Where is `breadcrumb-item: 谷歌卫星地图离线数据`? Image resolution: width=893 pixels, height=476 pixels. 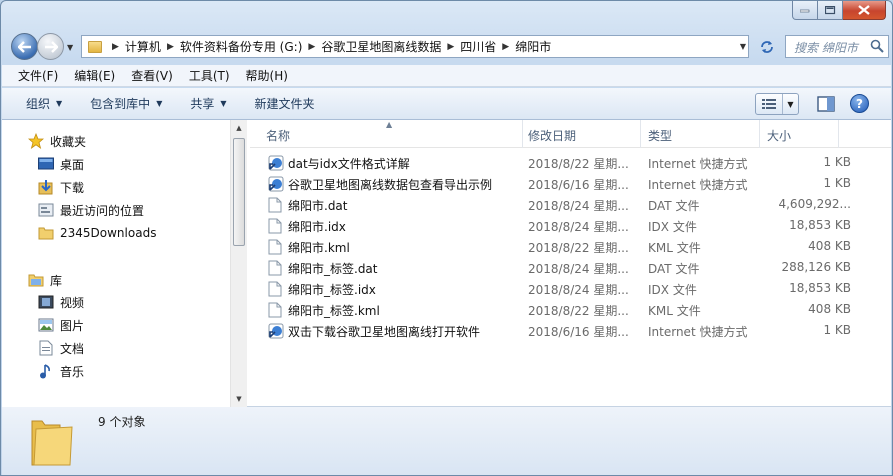
breadcrumb-item: 谷歌卫星地图离线数据 is located at coordinates (381, 46).